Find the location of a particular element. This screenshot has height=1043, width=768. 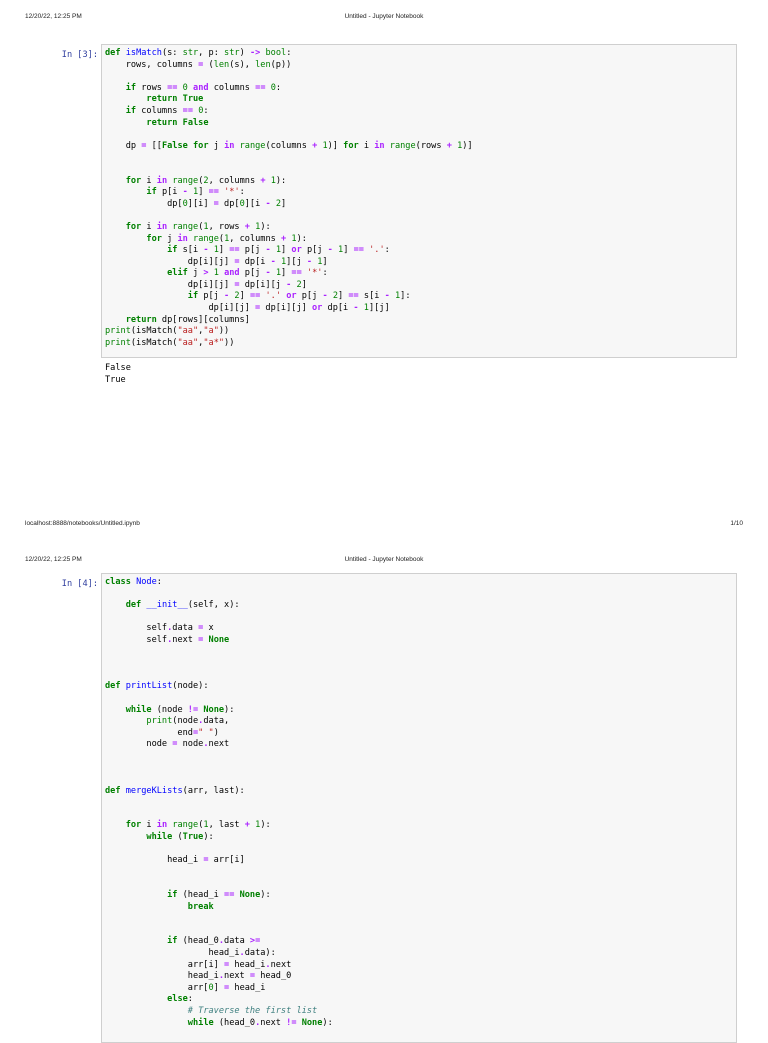

cell-output: False True is located at coordinates (118, 374).